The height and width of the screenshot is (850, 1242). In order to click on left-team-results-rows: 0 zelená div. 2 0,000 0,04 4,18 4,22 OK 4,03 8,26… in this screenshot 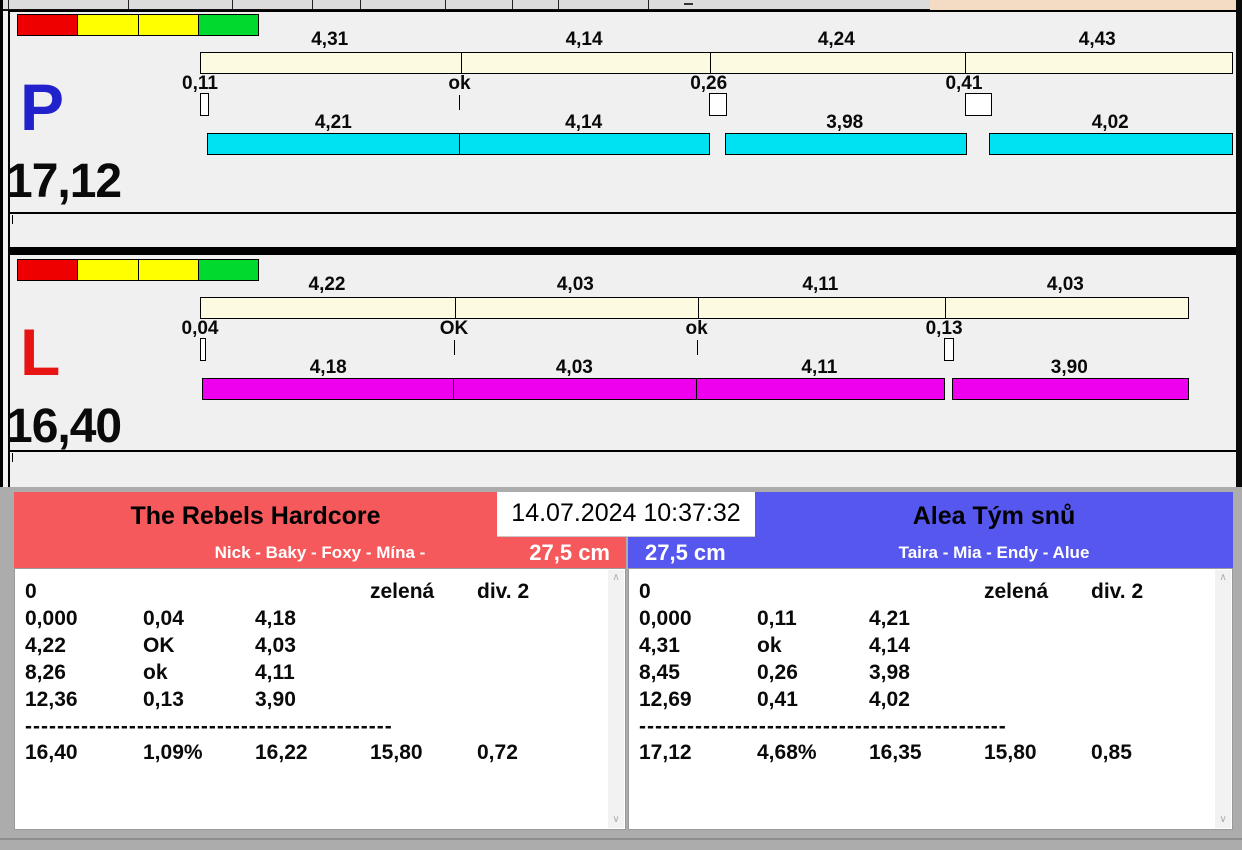, I will do `click(311, 699)`.